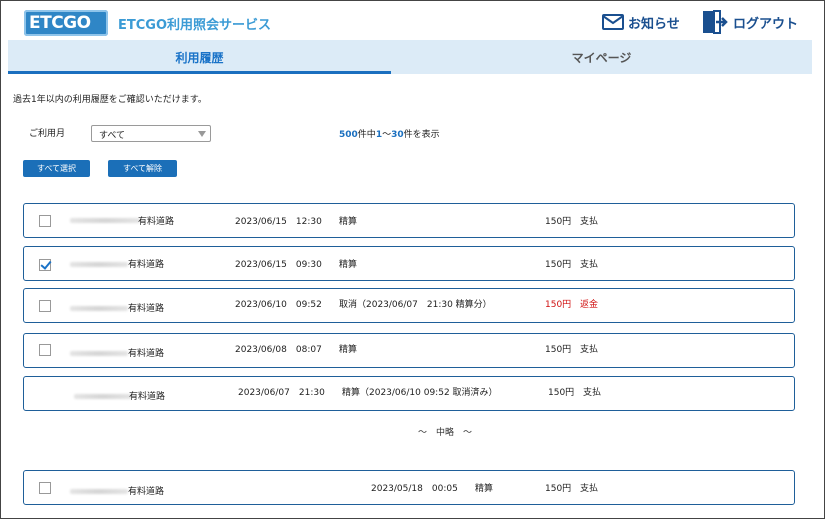  Describe the element at coordinates (654, 24) in the screenshot. I see `notice-label: お知らせ` at that location.